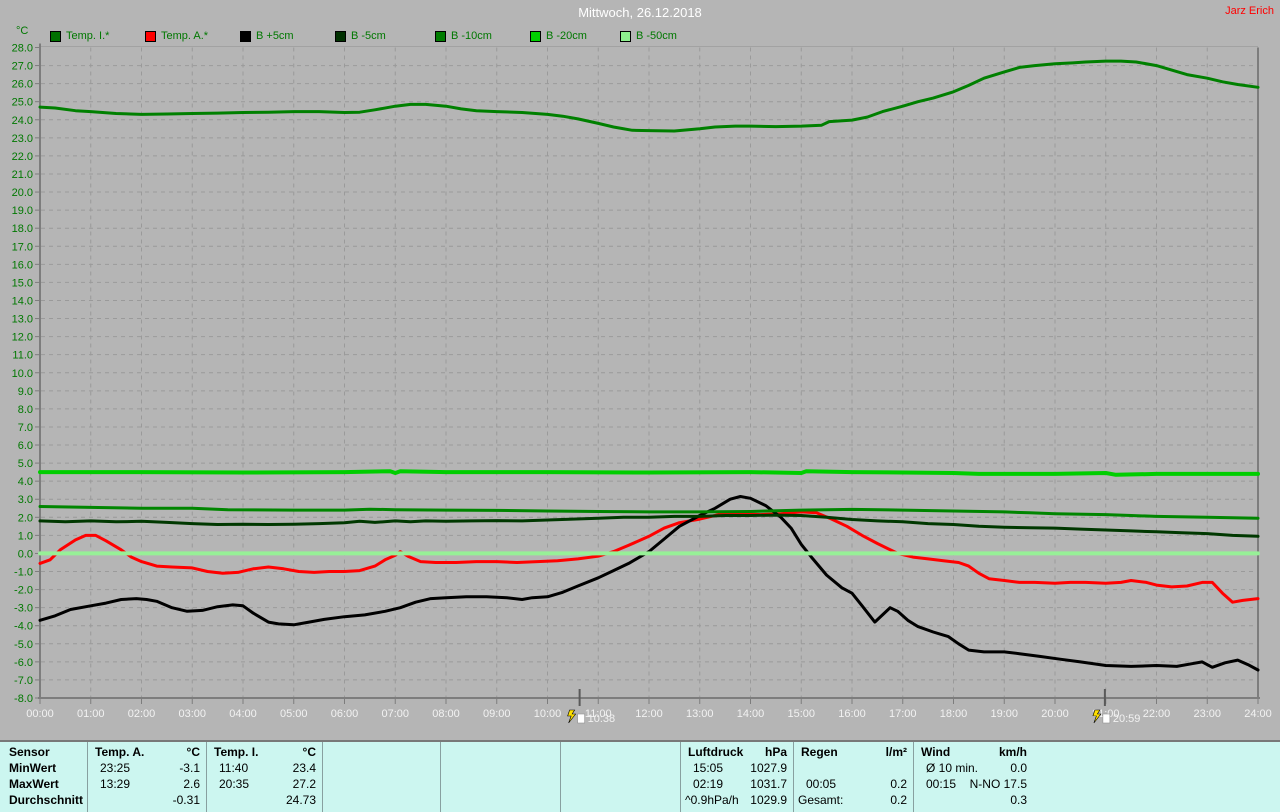 This screenshot has height=812, width=1280. Describe the element at coordinates (22, 49) in the screenshot. I see `y-tick-label: 28.0` at that location.